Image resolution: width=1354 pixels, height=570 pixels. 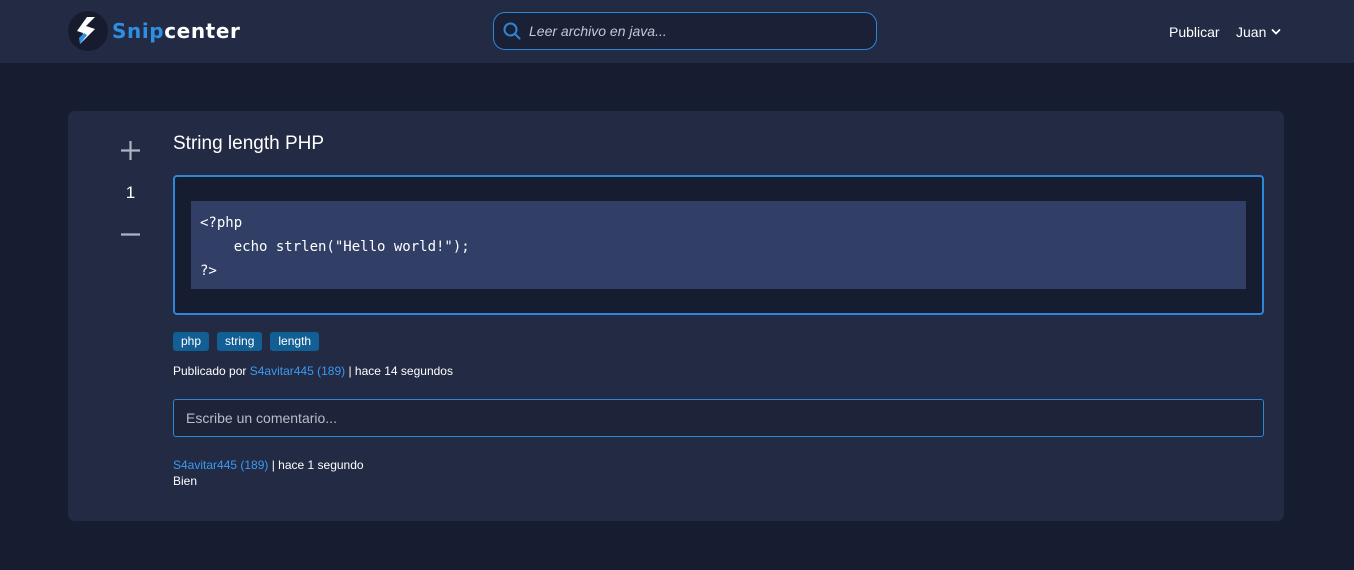 I want to click on top-navbar: Snipcenter Publicar Juan, so click(x=677, y=31).